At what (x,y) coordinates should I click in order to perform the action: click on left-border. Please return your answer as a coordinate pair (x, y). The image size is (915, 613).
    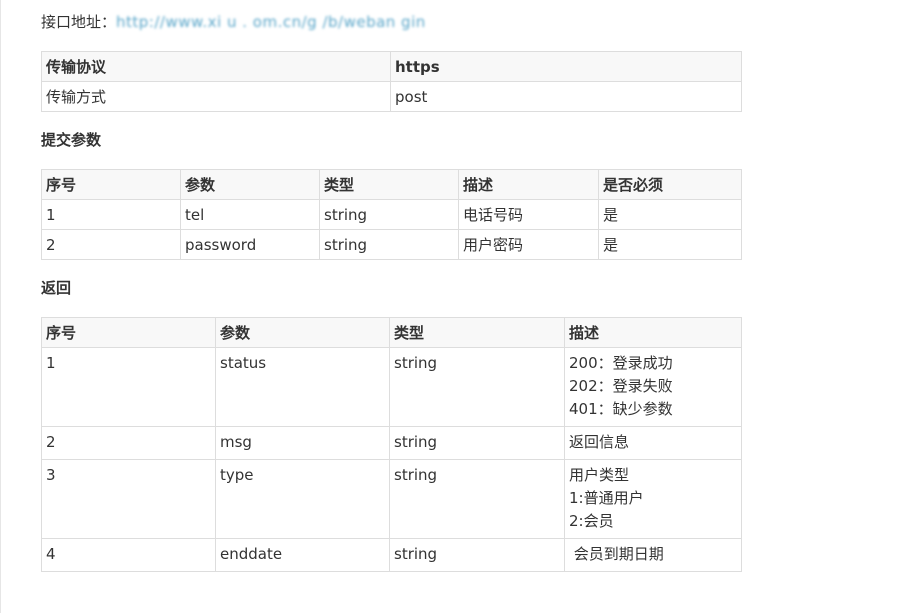
    Looking at the image, I should click on (0, 306).